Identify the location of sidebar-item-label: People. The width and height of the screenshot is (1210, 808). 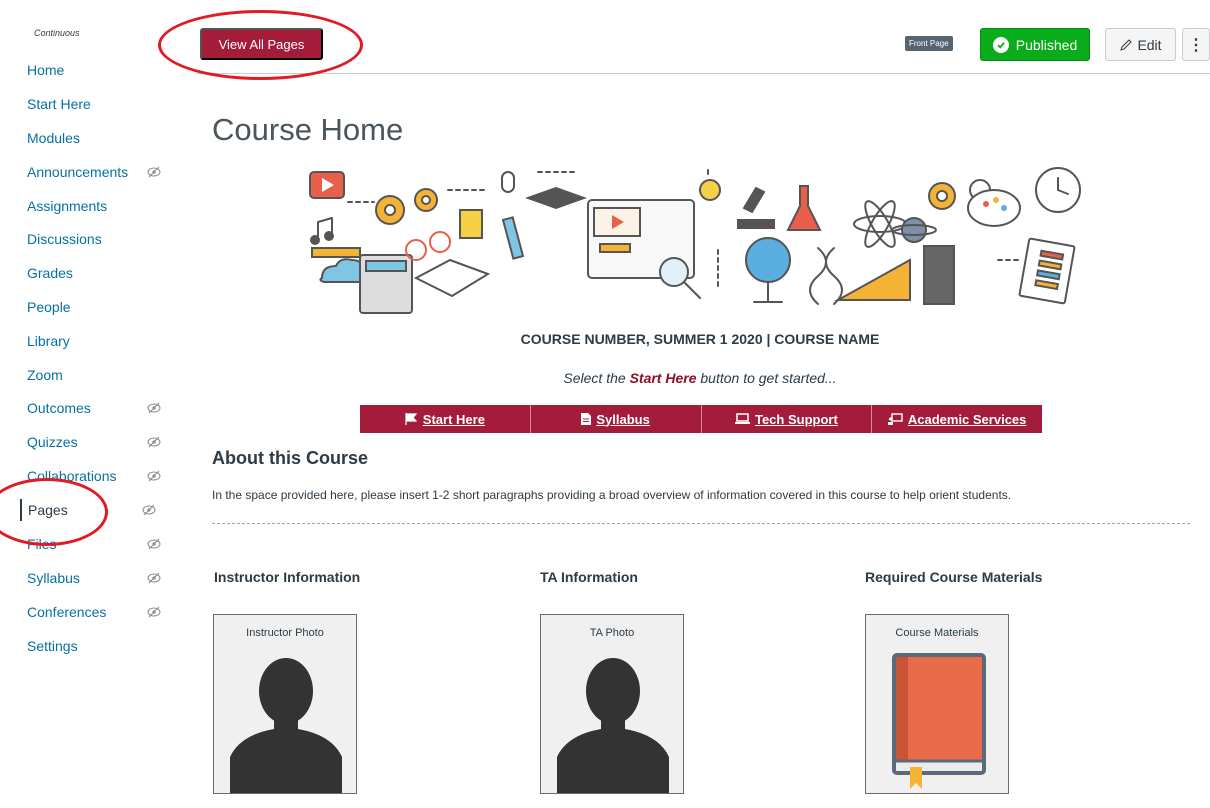
(49, 307).